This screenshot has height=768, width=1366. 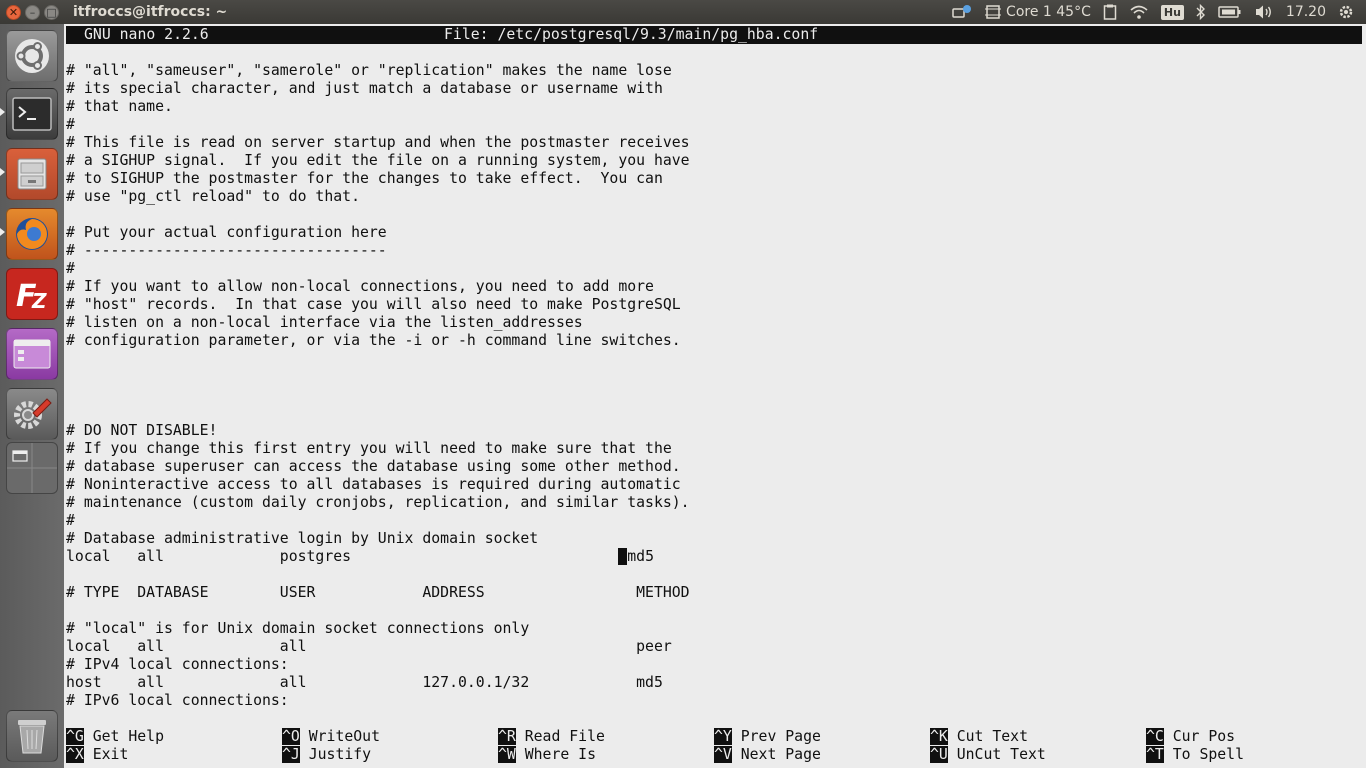 What do you see at coordinates (32, 114) in the screenshot?
I see `launcher-terminal-button` at bounding box center [32, 114].